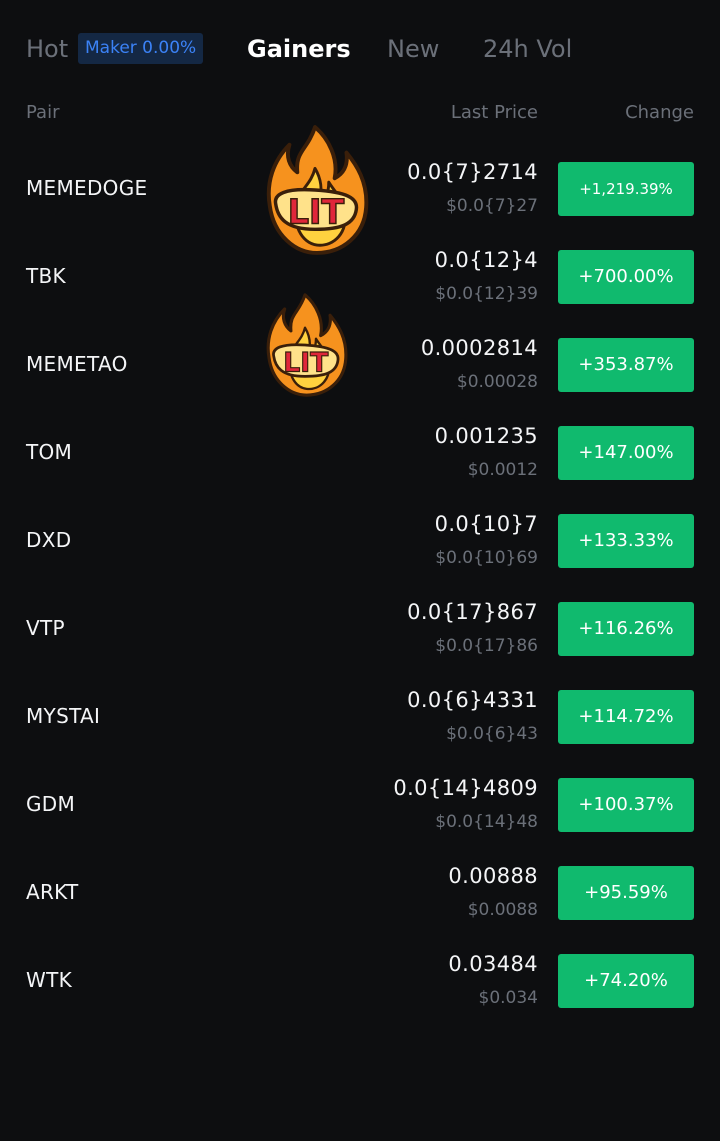 The image size is (720, 1141). What do you see at coordinates (493, 964) in the screenshot?
I see `last-price: 0.03484` at bounding box center [493, 964].